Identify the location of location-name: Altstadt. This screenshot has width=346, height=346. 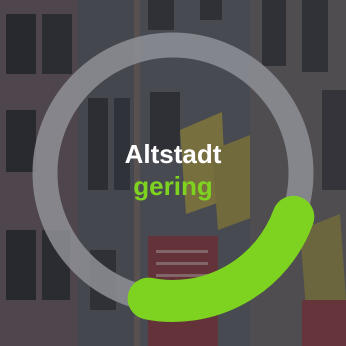
(173, 154).